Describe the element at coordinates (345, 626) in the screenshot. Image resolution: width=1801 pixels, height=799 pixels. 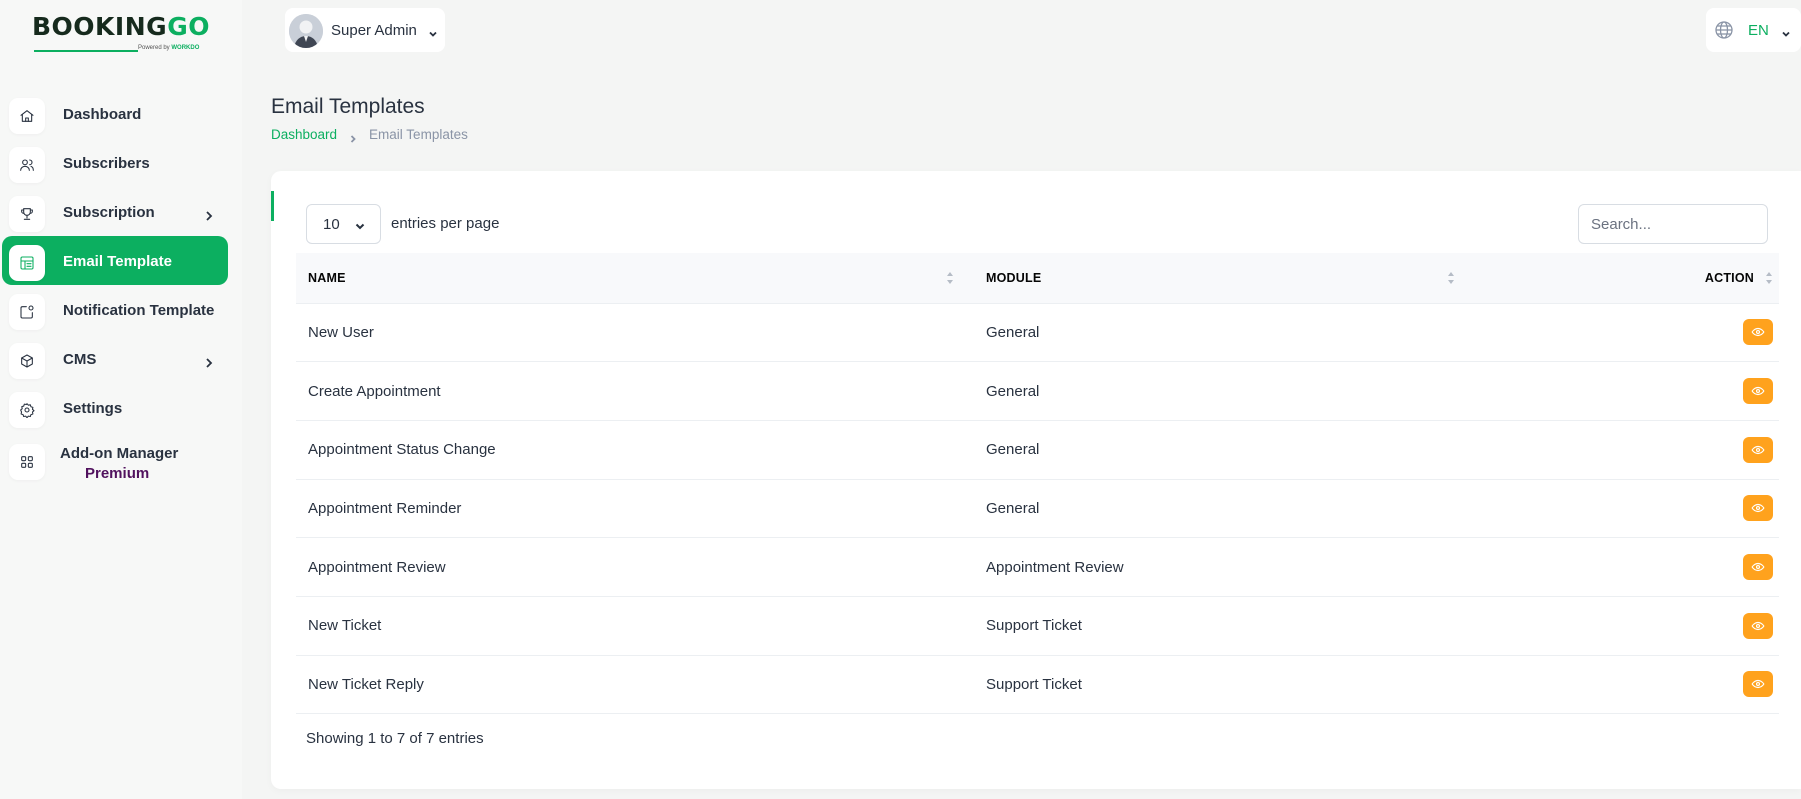
I see `cell-name: New Ticket` at that location.